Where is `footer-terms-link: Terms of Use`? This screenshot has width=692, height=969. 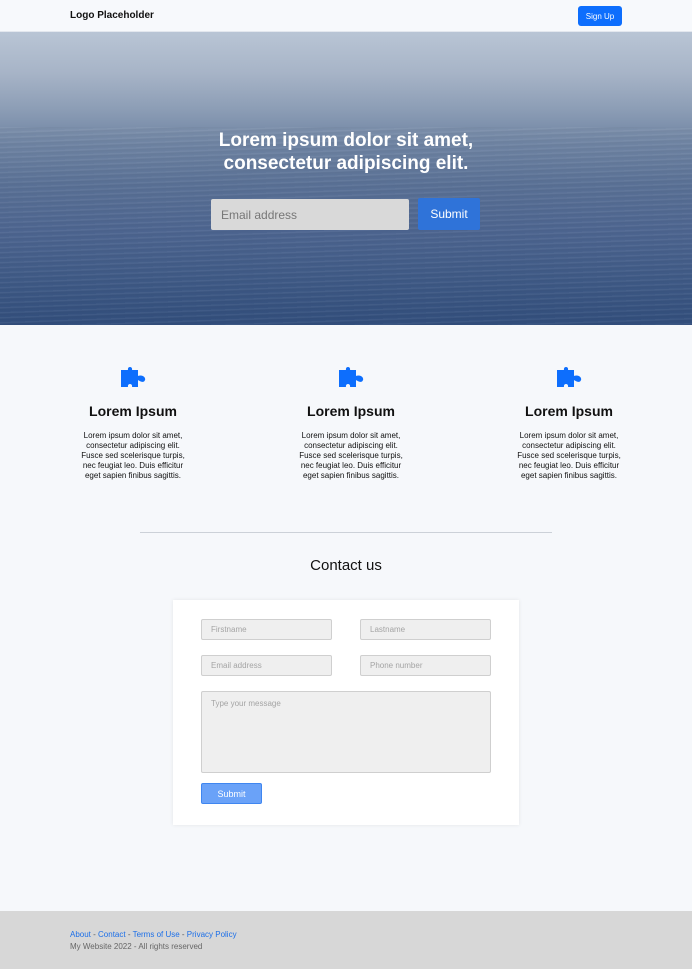
footer-terms-link: Terms of Use is located at coordinates (156, 934).